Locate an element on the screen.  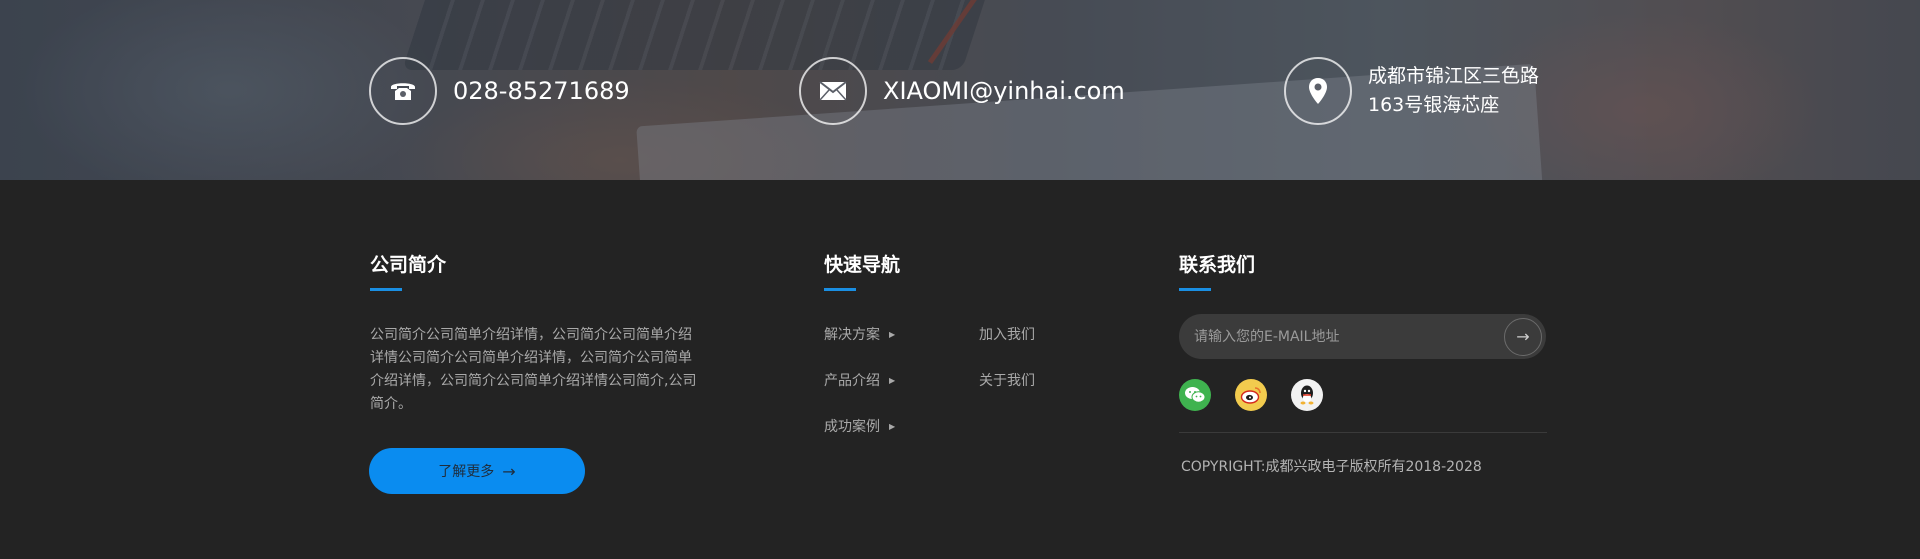
email-input is located at coordinates (1341, 336).